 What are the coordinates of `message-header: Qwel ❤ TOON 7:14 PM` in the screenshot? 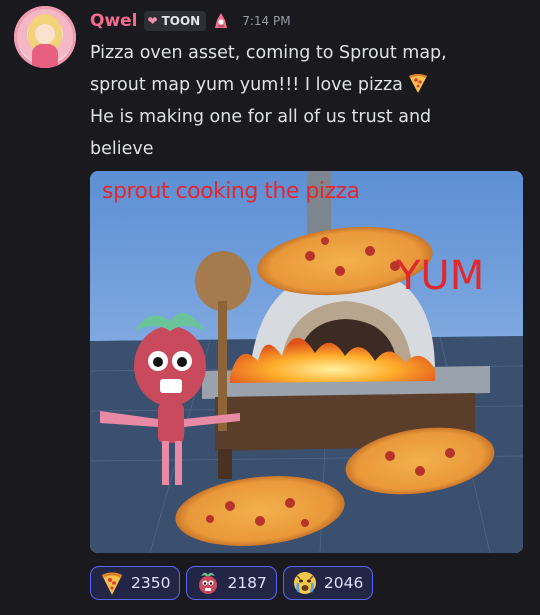 It's located at (190, 21).